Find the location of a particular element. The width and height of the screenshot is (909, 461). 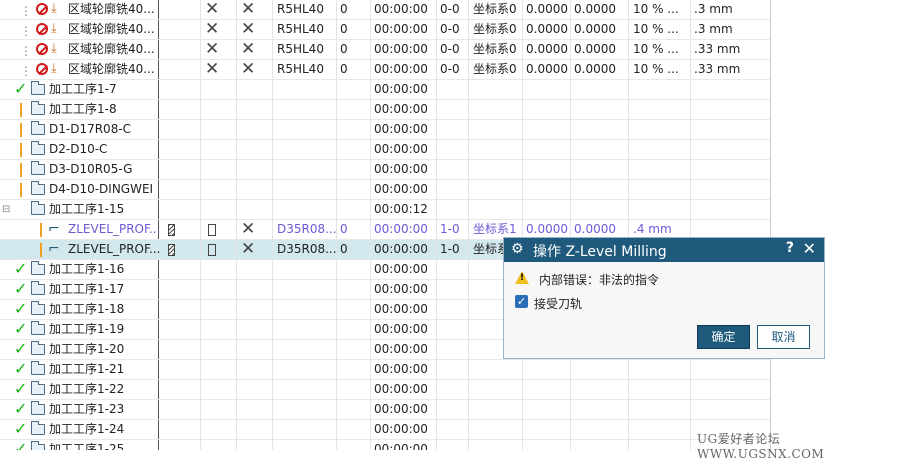

time: 00:00:00 is located at coordinates (401, 446).